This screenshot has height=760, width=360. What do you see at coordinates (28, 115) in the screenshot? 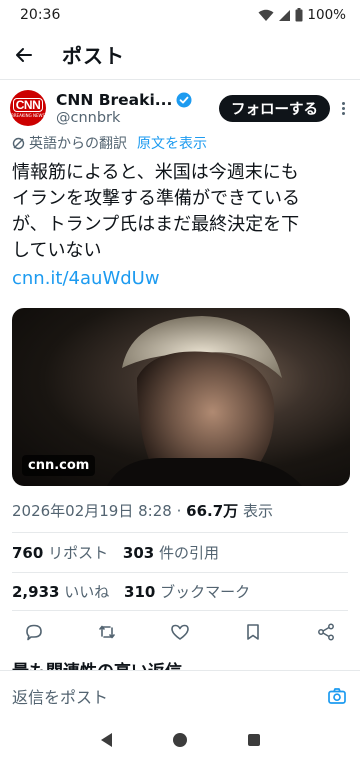
I see `avatar-subtext: BREAKING NEWS` at bounding box center [28, 115].